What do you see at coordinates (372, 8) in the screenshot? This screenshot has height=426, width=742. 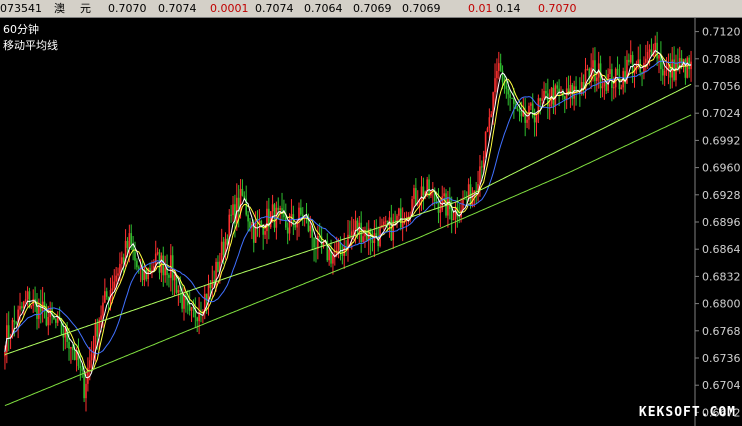 I see `quote-value-5: 0.7069` at bounding box center [372, 8].